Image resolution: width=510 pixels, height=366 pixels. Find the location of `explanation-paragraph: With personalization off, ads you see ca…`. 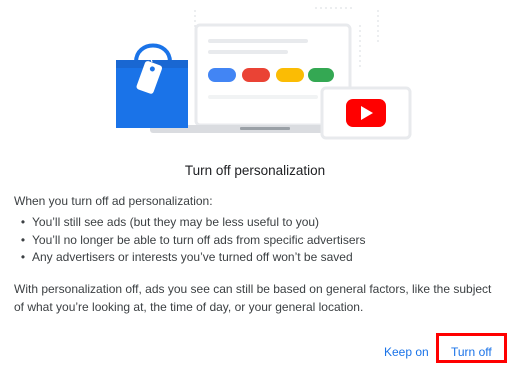

explanation-paragraph: With personalization off, ads you see ca… is located at coordinates (253, 298).